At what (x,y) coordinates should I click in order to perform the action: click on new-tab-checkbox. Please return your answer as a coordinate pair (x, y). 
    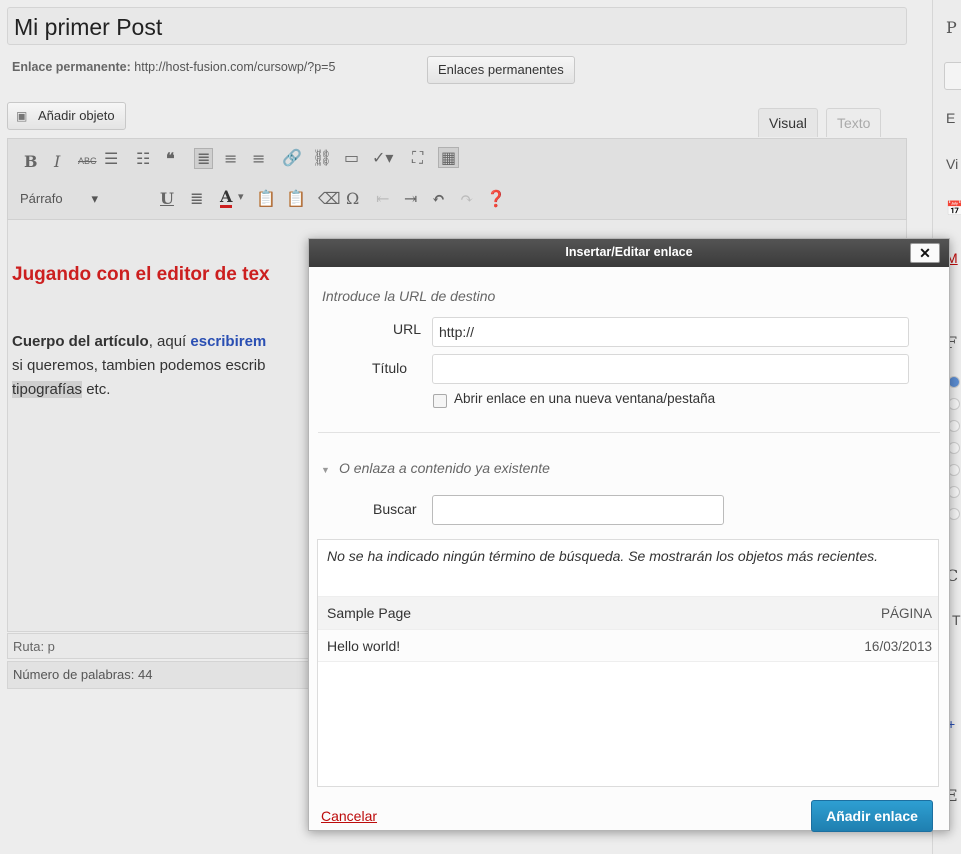
    Looking at the image, I should click on (440, 401).